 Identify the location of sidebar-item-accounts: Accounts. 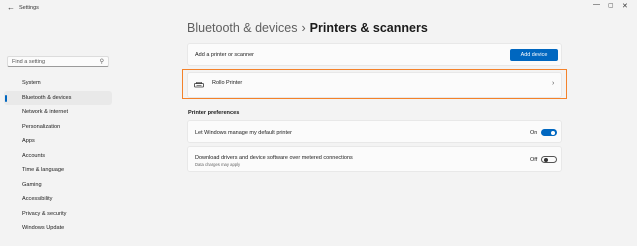
(58, 156).